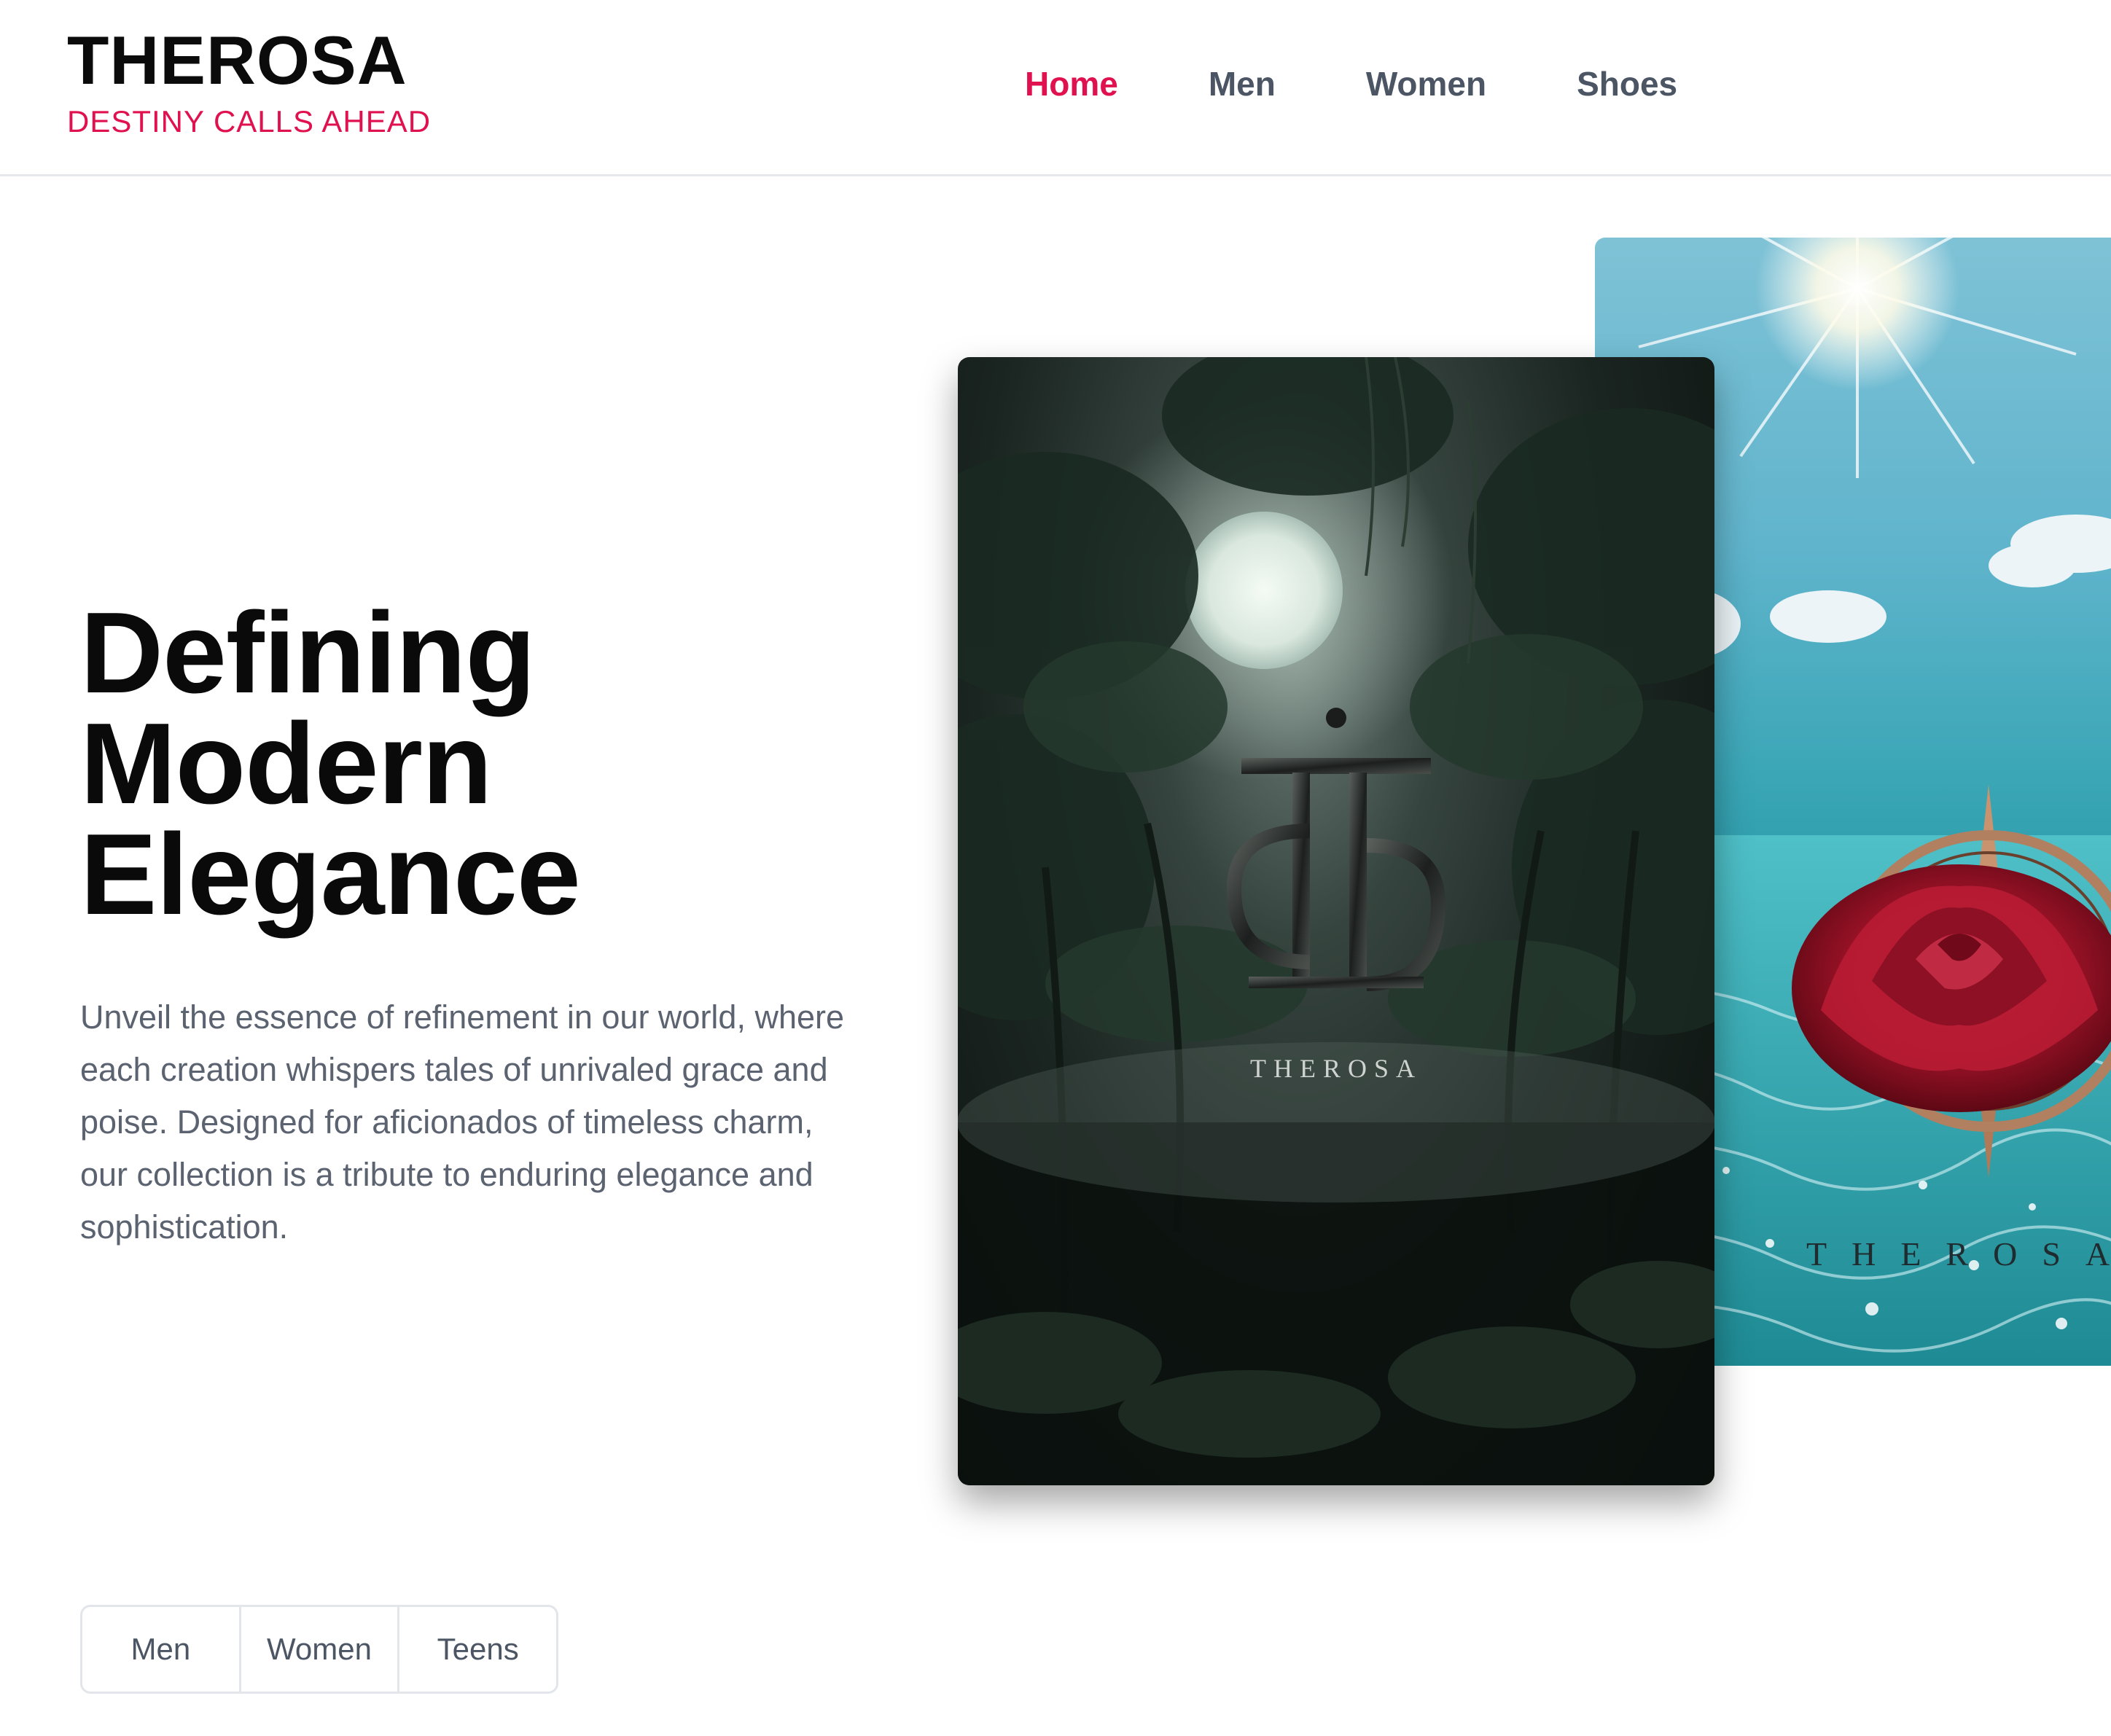 The width and height of the screenshot is (2111, 1736). Describe the element at coordinates (308, 653) in the screenshot. I see `hero-title-line: Defining` at that location.